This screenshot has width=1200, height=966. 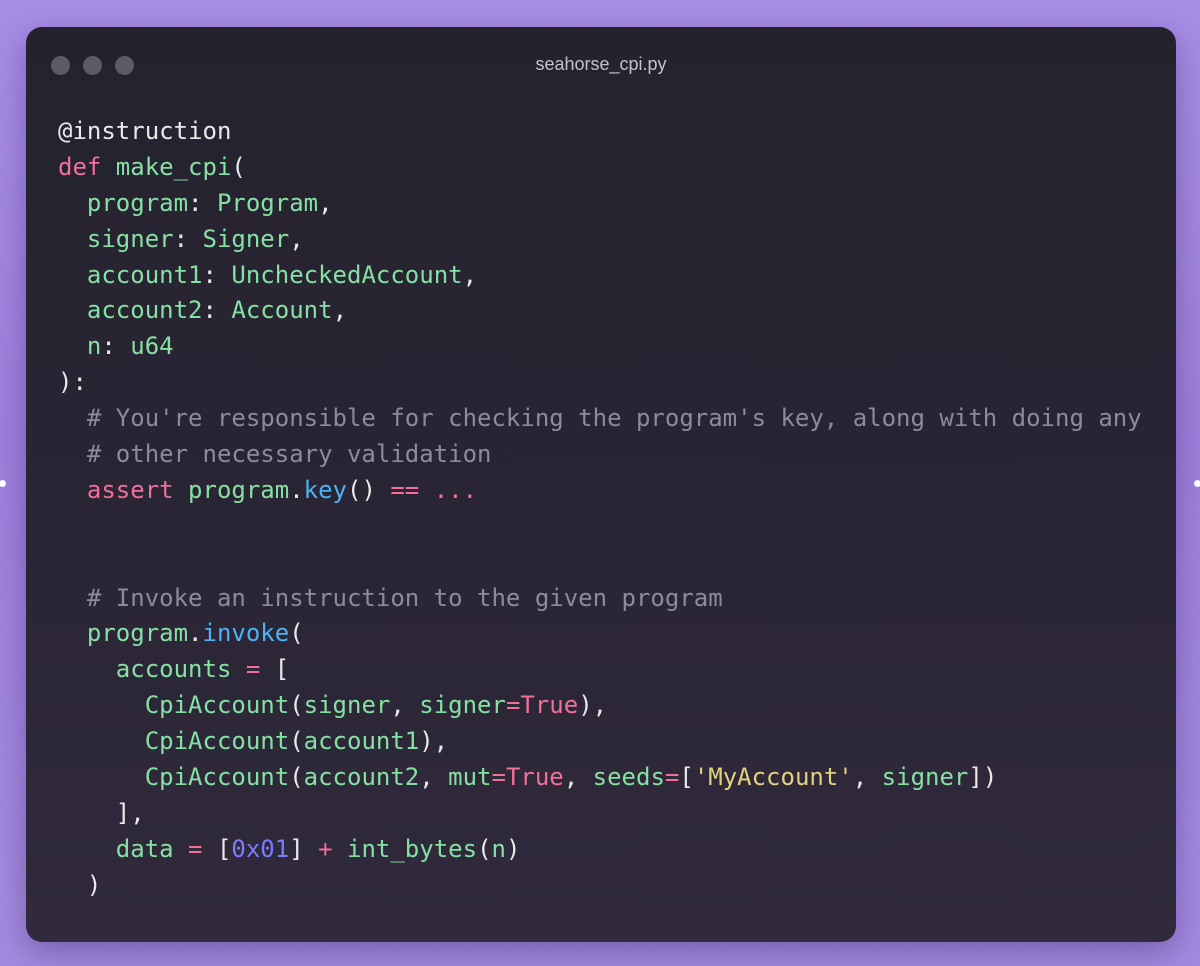 I want to click on code-line: n: u64, so click(x=600, y=347).